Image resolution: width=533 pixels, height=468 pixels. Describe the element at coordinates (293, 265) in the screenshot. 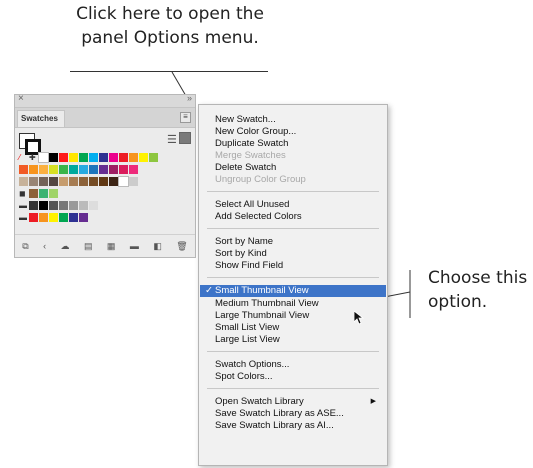

I see `menu-item-show-find-field: Show Find Field` at that location.